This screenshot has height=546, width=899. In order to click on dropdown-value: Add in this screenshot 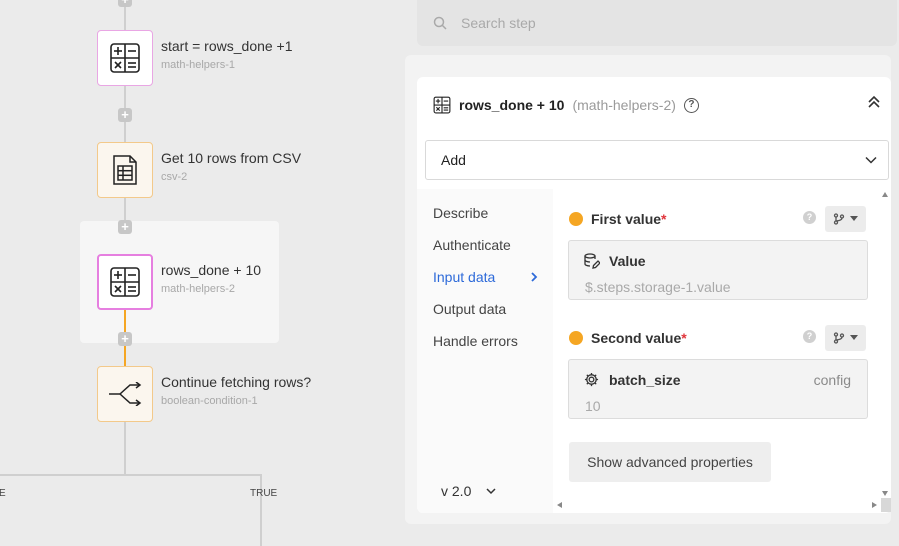, I will do `click(453, 160)`.